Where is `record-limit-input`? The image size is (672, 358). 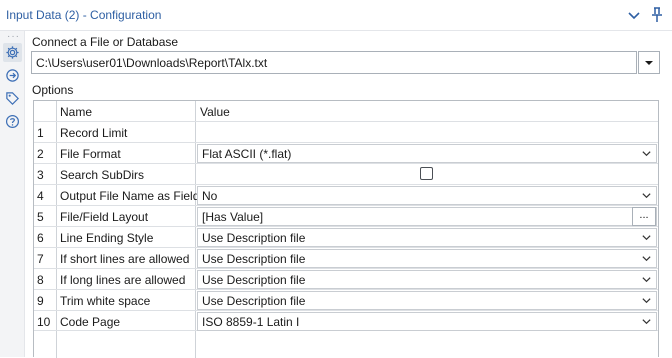 record-limit-input is located at coordinates (427, 132).